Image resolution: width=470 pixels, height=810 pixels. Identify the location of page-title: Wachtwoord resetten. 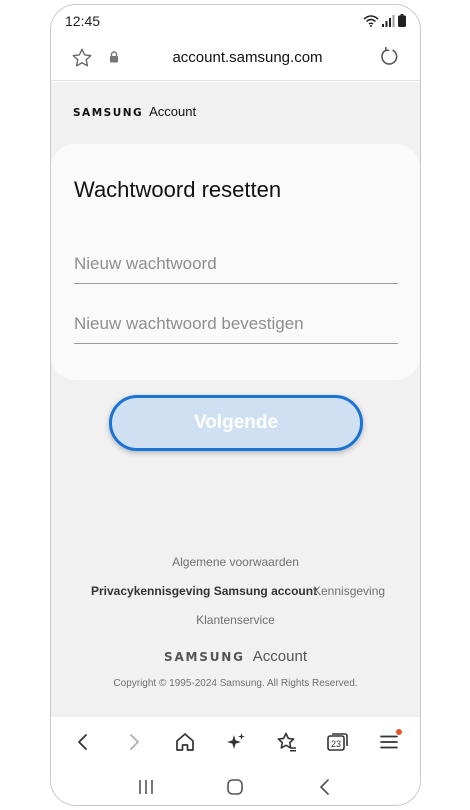
(178, 189).